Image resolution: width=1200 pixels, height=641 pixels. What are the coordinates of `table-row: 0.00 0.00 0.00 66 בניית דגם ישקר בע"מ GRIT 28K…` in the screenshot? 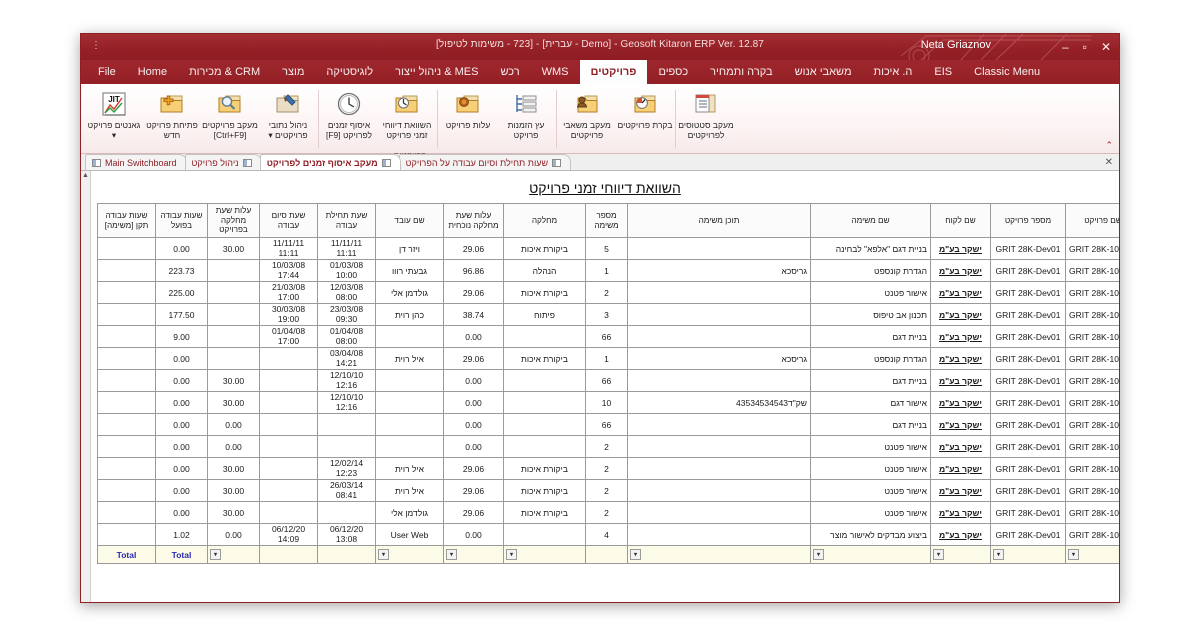 It's located at (608, 424).